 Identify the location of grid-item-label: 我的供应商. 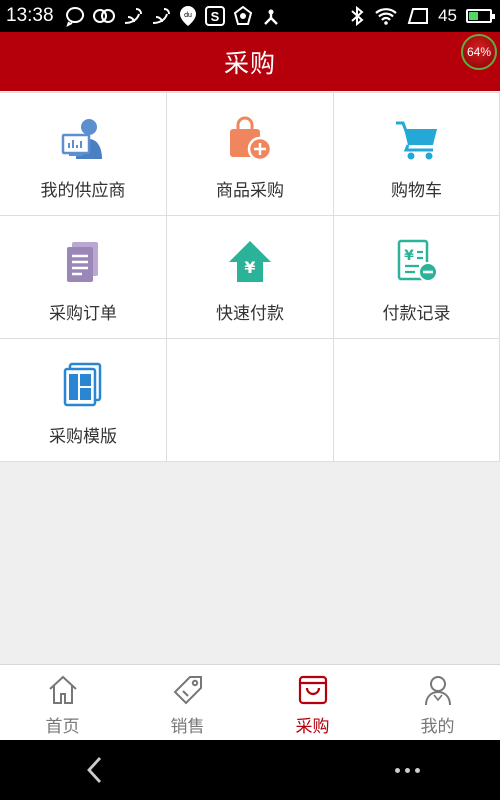
(83, 191).